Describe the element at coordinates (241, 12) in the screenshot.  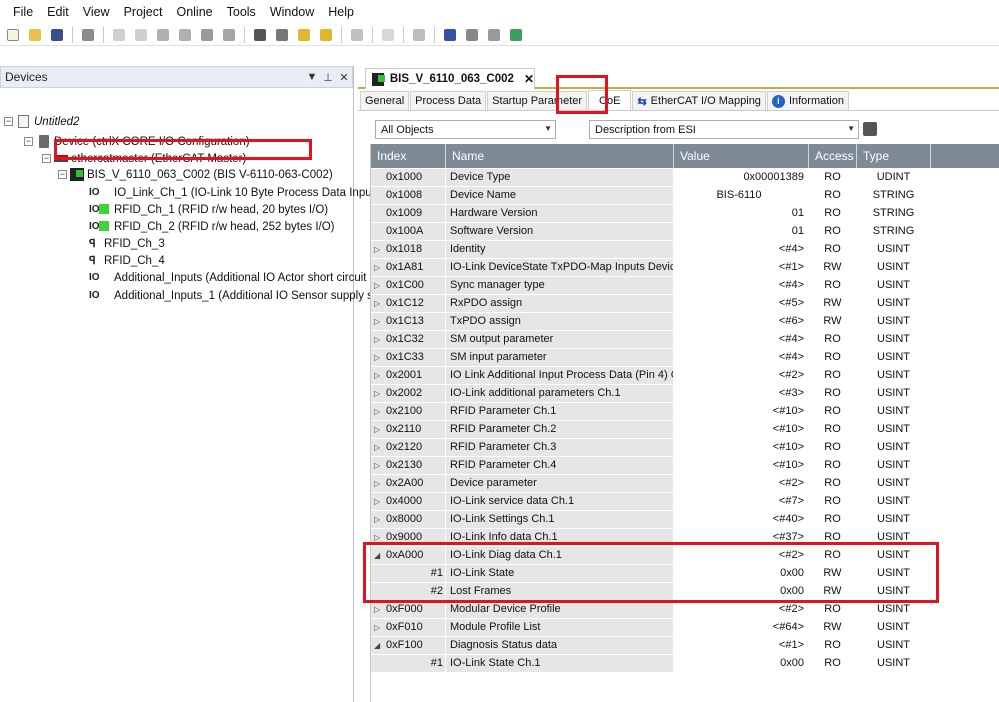
I see `menu-item-tools: Tools` at that location.